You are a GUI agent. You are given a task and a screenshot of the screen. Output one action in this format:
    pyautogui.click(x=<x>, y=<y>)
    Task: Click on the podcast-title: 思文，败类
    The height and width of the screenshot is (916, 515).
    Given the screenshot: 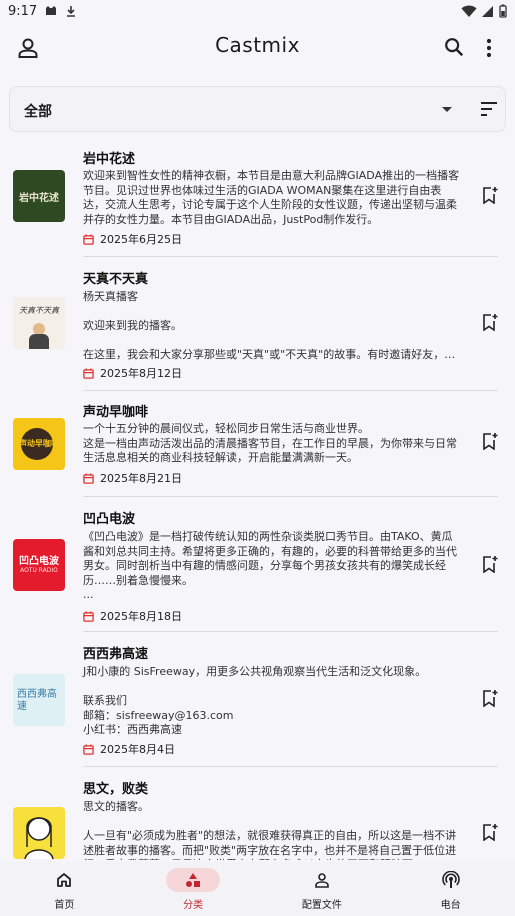 What is the action you would take?
    pyautogui.click(x=116, y=789)
    